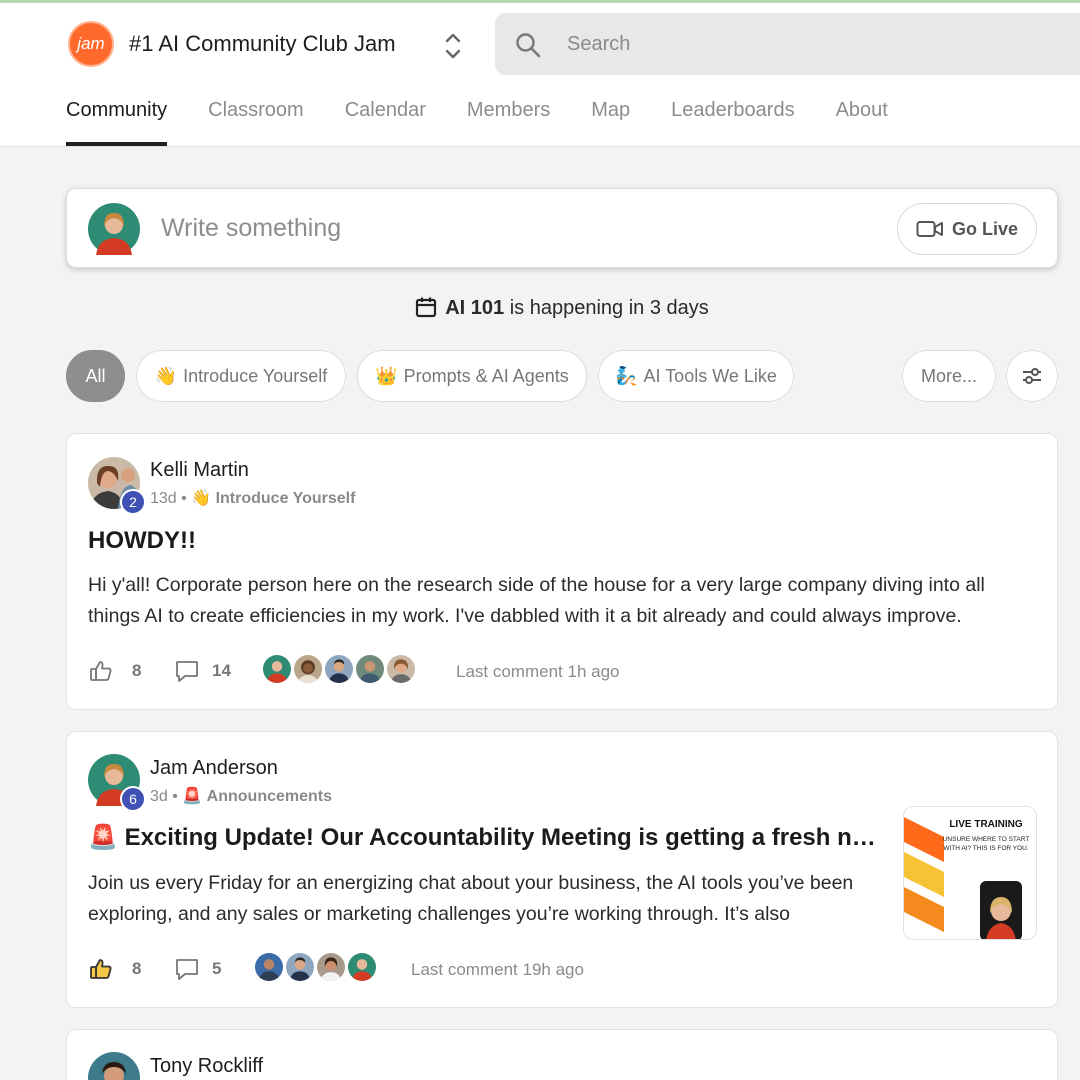  I want to click on chip-label: Prompts & AI Agents, so click(486, 375).